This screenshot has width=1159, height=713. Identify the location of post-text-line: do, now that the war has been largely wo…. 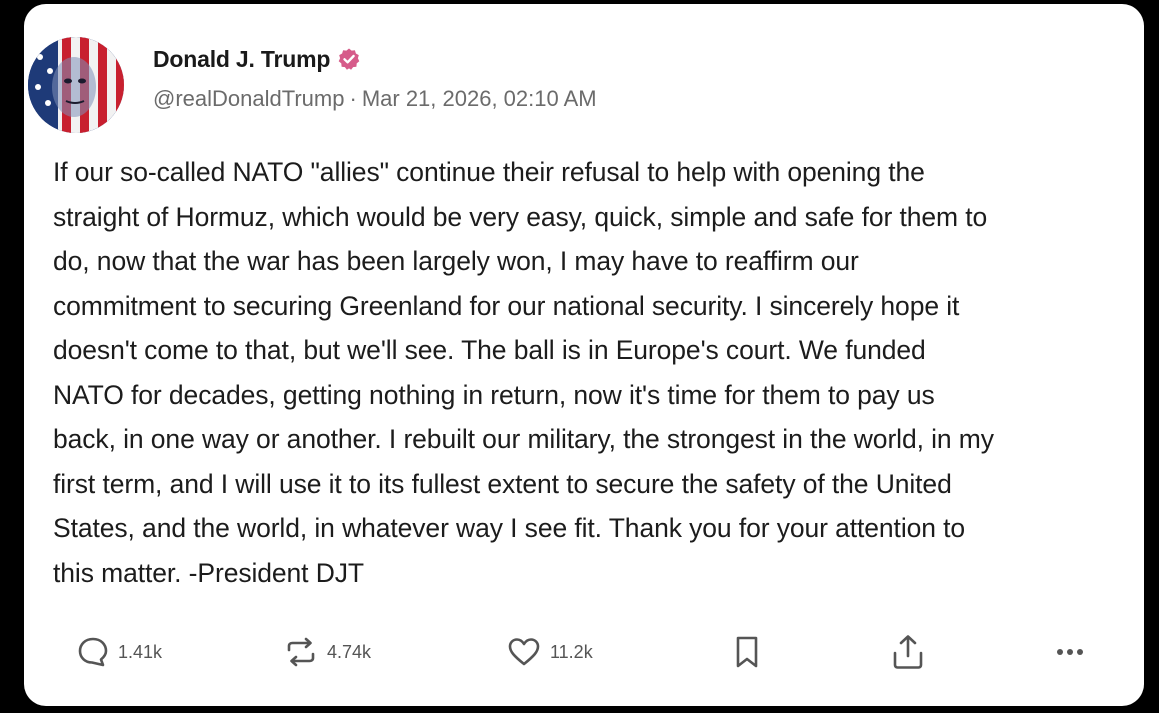
(456, 261).